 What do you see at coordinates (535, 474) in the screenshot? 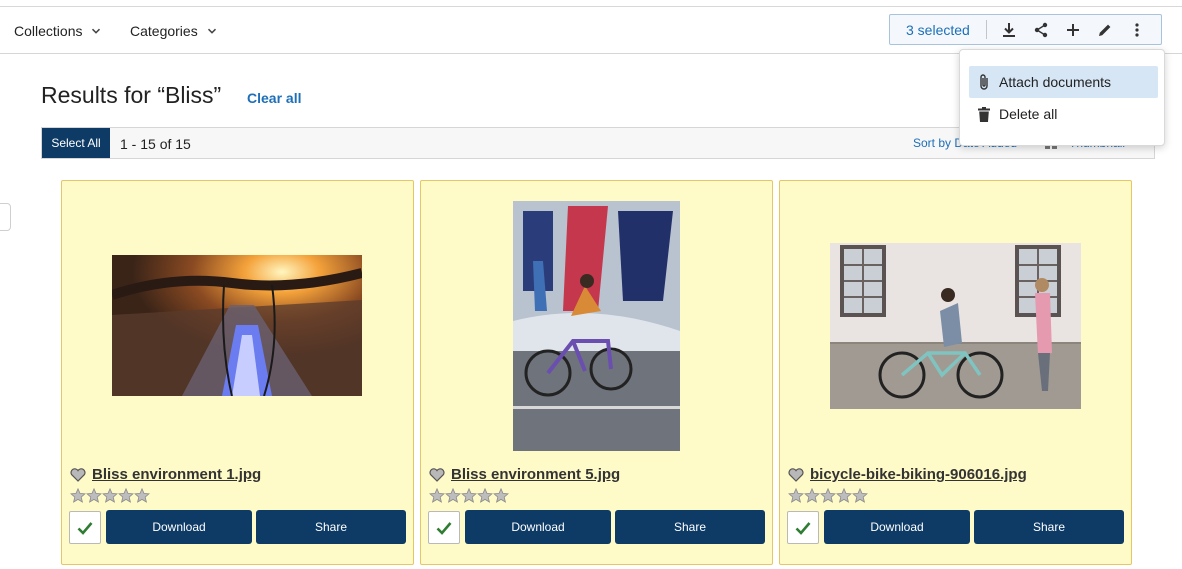
I see `asset-filename: Bliss environment 5.jpg` at bounding box center [535, 474].